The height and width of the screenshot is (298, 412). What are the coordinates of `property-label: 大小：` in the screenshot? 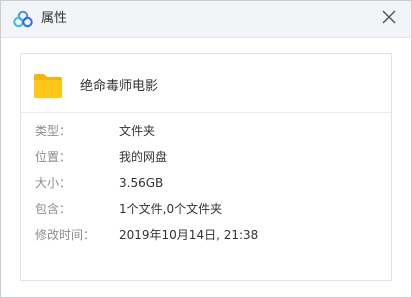 It's located at (53, 183).